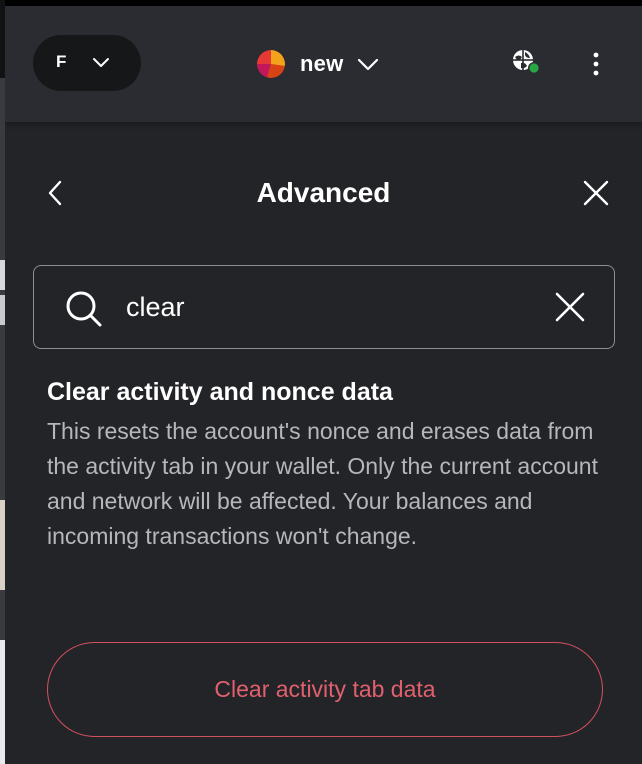 This screenshot has width=642, height=764. What do you see at coordinates (271, 64) in the screenshot?
I see `account-avatar` at bounding box center [271, 64].